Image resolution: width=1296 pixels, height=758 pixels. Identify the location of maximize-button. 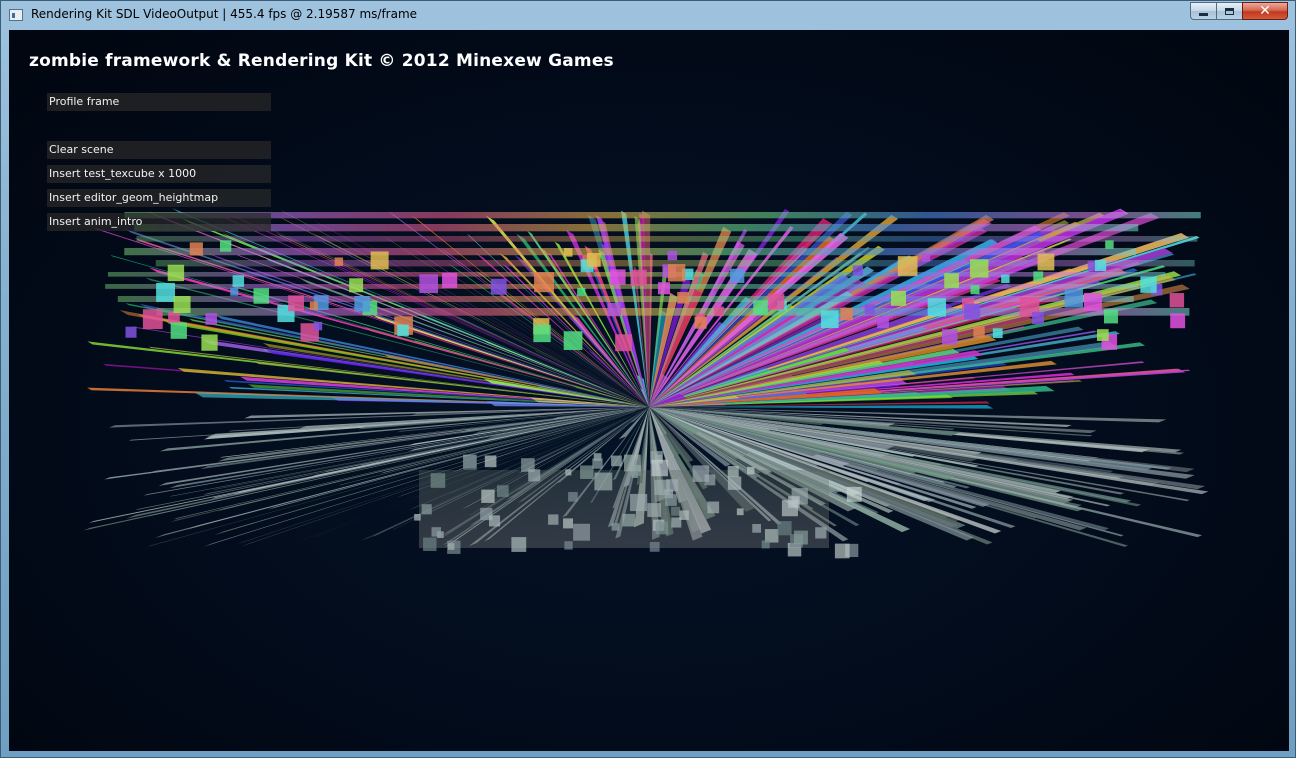
(1229, 11).